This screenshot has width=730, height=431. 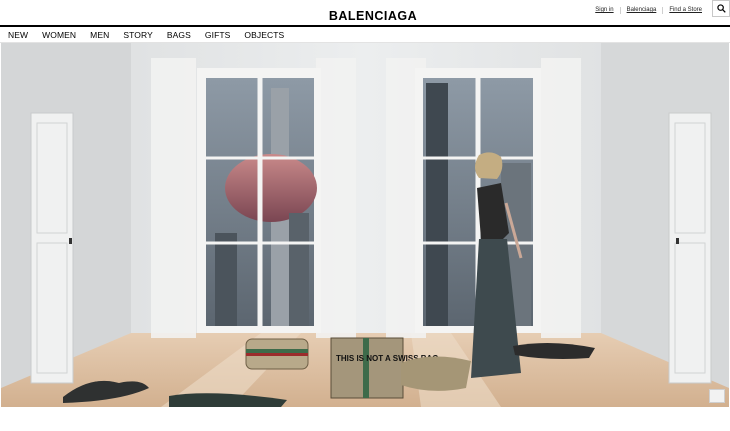 I want to click on nav-item-objects: OBJECTS, so click(x=264, y=35).